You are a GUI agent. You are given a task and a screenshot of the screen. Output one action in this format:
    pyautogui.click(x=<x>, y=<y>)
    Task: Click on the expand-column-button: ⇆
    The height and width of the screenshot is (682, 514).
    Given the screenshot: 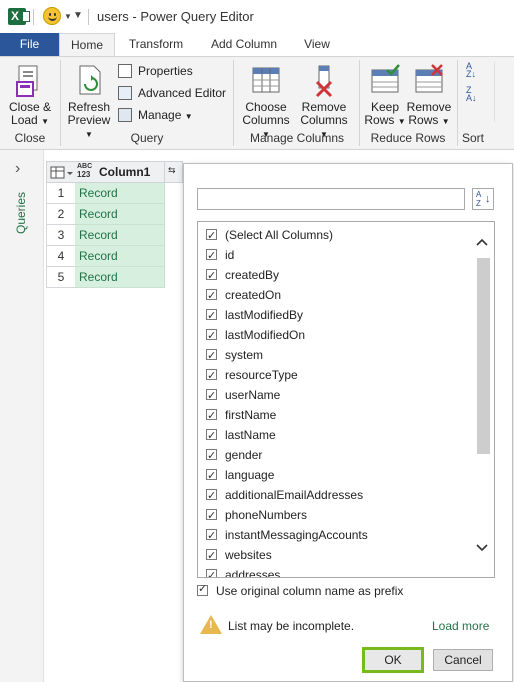 What is the action you would take?
    pyautogui.click(x=174, y=172)
    